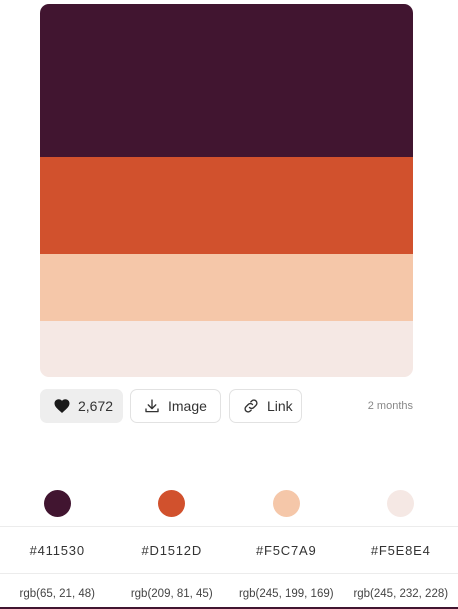 The image size is (458, 609). I want to click on color-hex: #F5E8E4, so click(401, 550).